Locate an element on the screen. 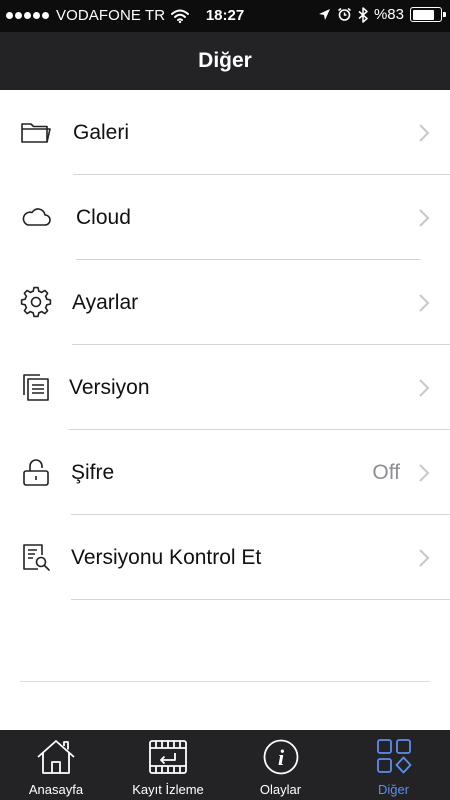 The width and height of the screenshot is (450, 800). tab-bar: Anasayfa Kayıt İzleme i Olaylar Diğer is located at coordinates (225, 765).